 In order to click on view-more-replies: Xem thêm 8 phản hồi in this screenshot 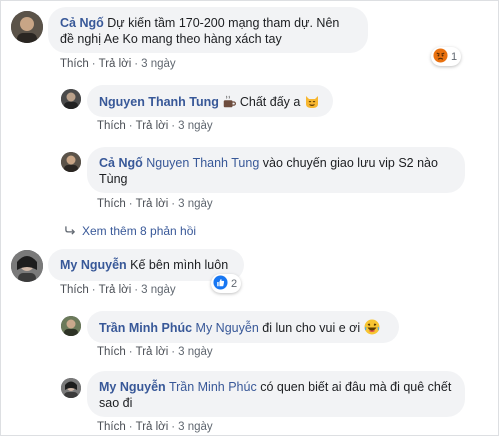, I will do `click(130, 231)`.